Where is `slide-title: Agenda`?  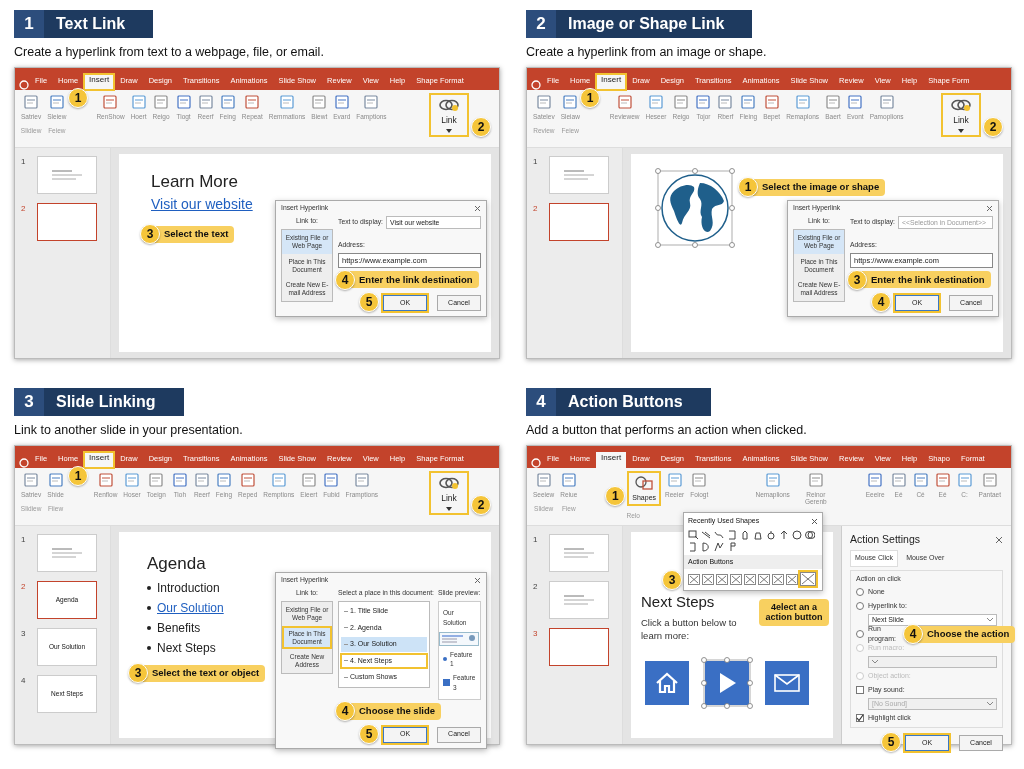
slide-title: Agenda is located at coordinates (177, 564).